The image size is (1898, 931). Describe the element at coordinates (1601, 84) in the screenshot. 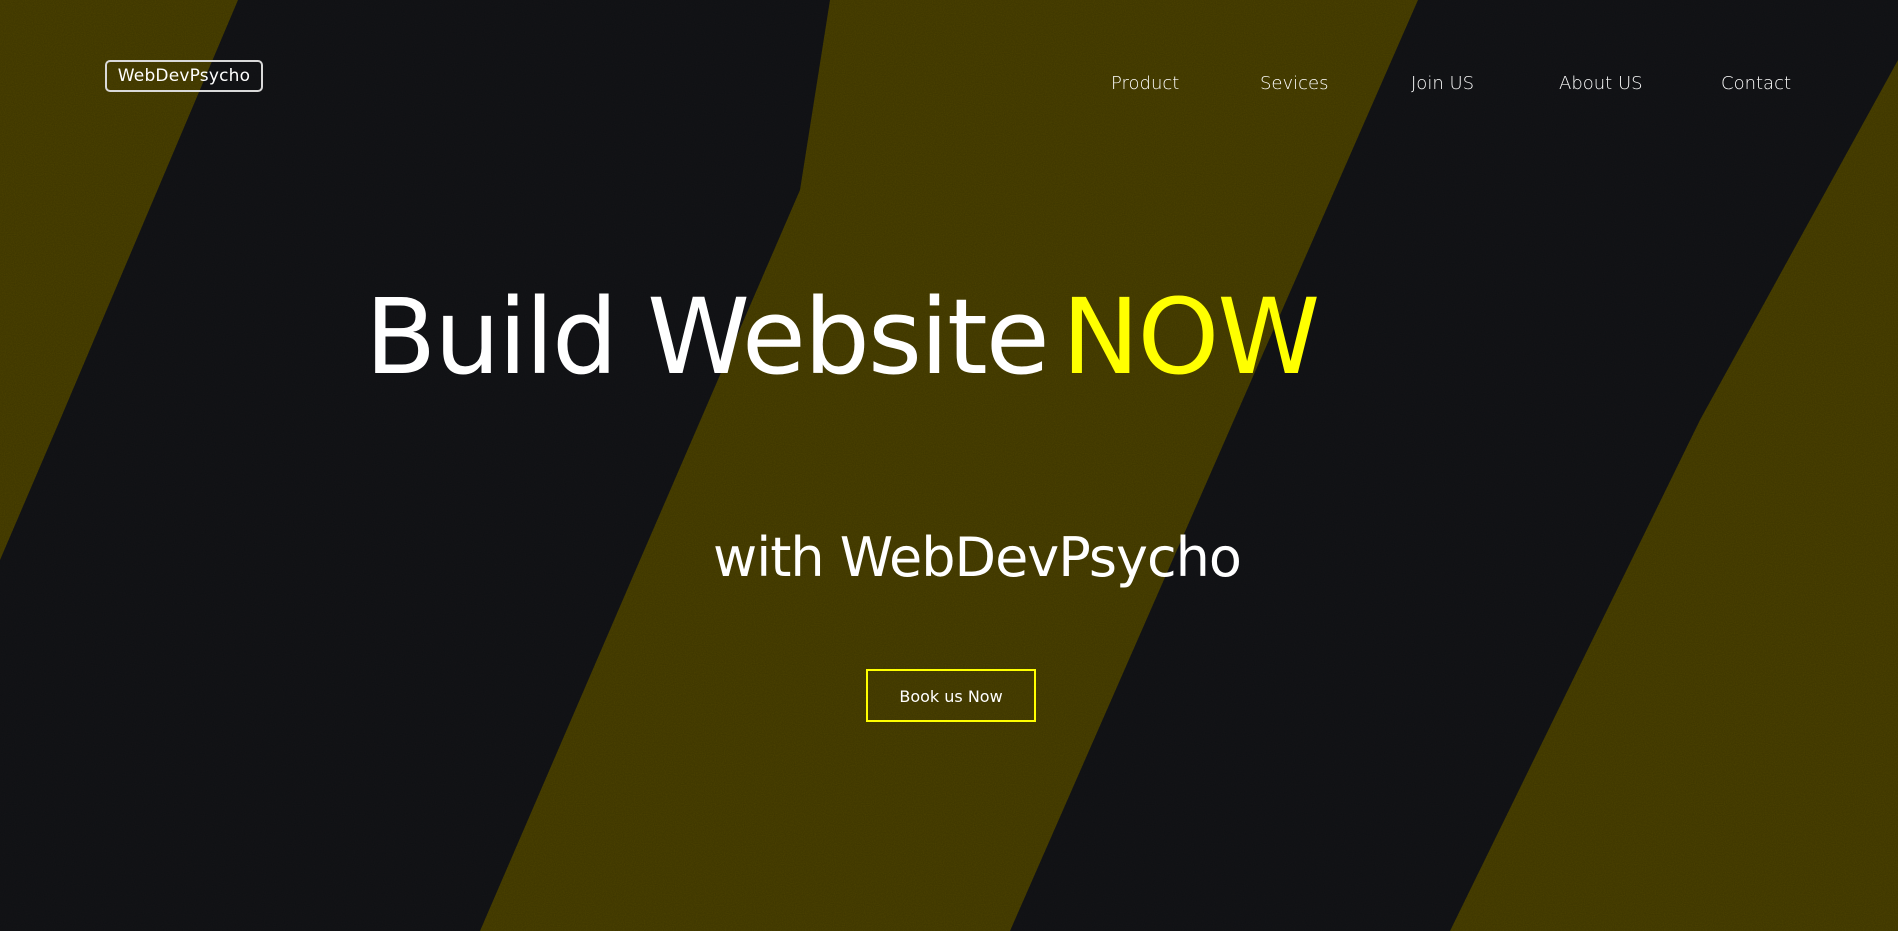

I see `nav-item-about-us: About US` at that location.